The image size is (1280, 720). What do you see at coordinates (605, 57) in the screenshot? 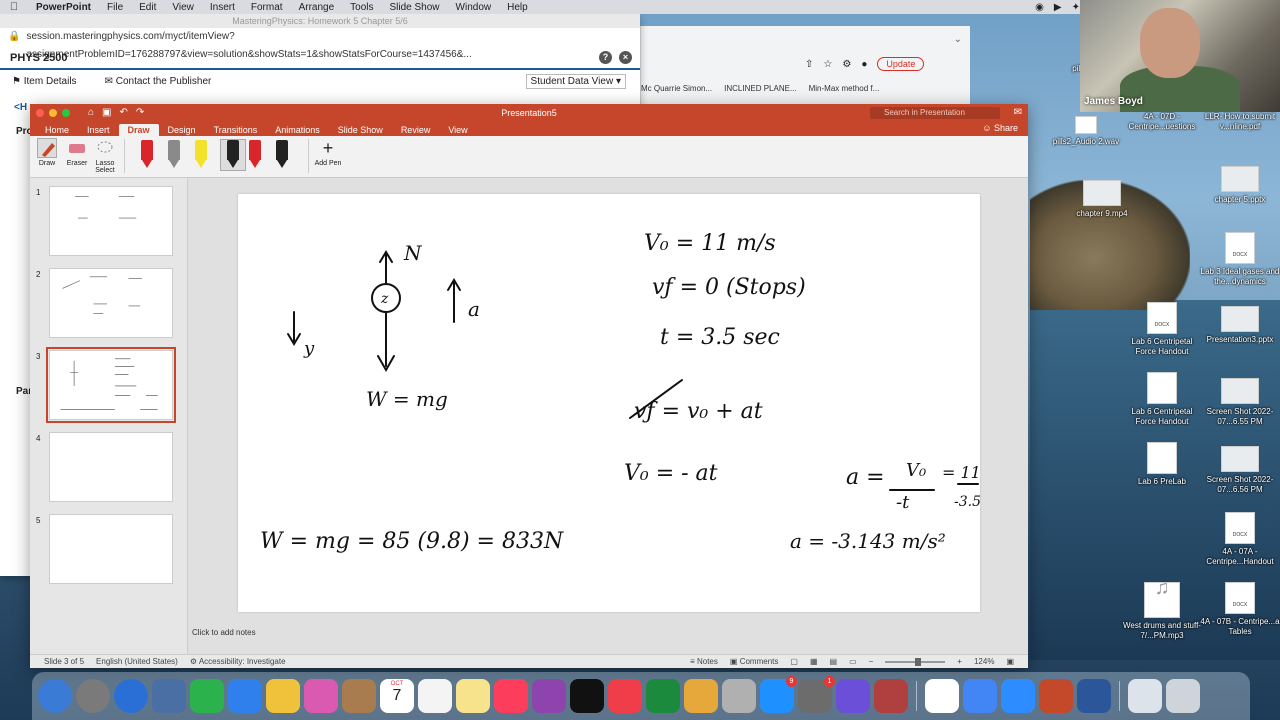
I see `help-icon: ?` at bounding box center [605, 57].